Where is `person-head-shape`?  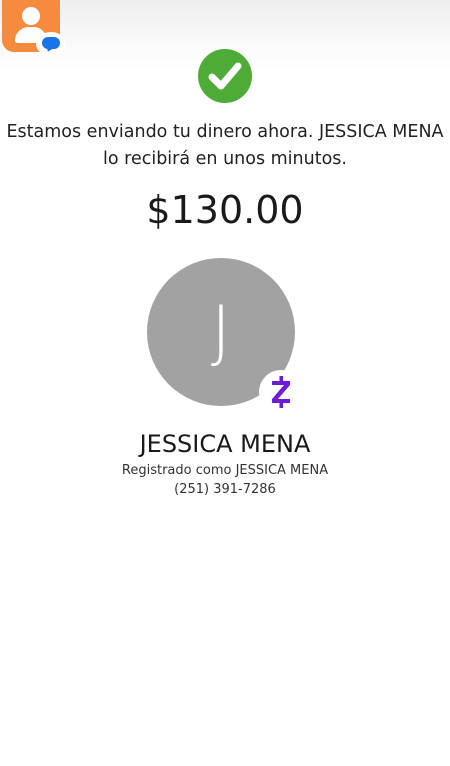 person-head-shape is located at coordinates (31, 16).